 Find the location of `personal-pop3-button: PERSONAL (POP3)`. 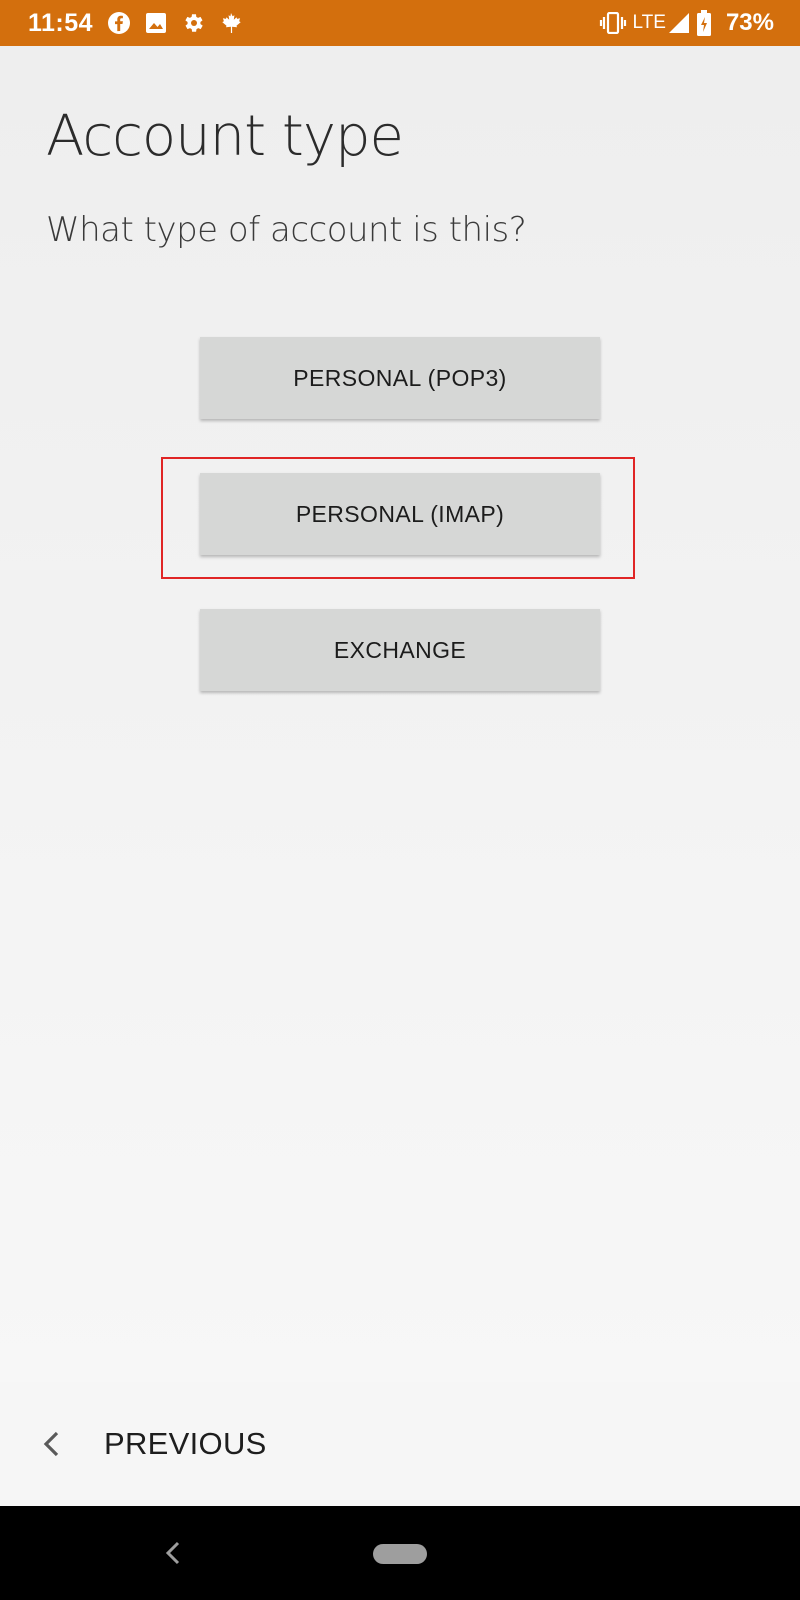

personal-pop3-button: PERSONAL (POP3) is located at coordinates (400, 378).